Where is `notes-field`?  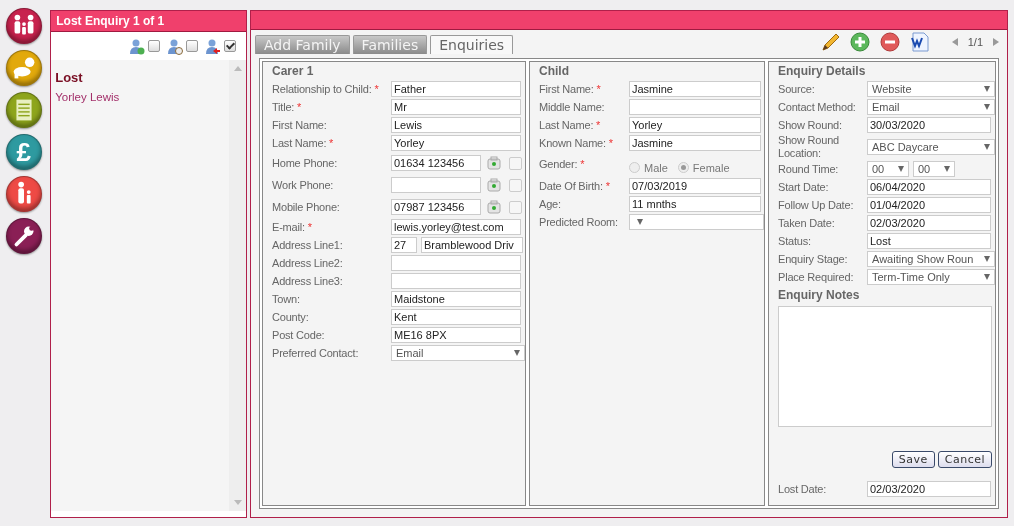
notes-field is located at coordinates (885, 366).